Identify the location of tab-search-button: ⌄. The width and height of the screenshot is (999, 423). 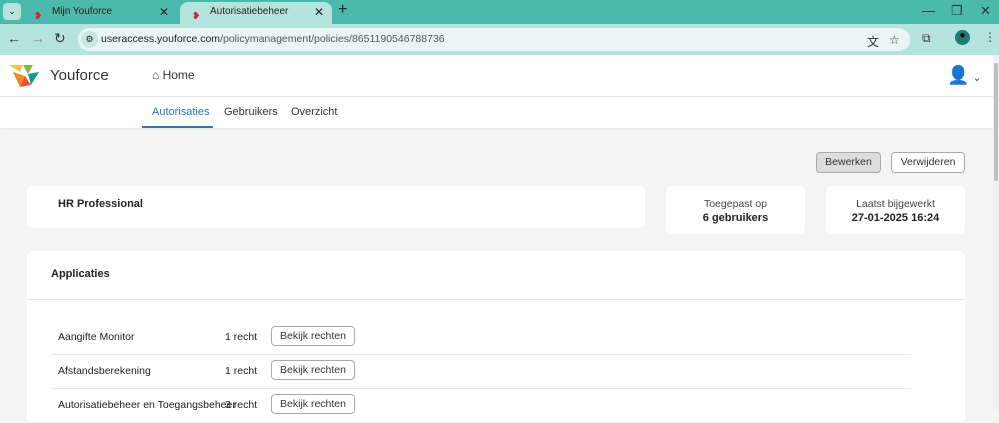
(12, 11).